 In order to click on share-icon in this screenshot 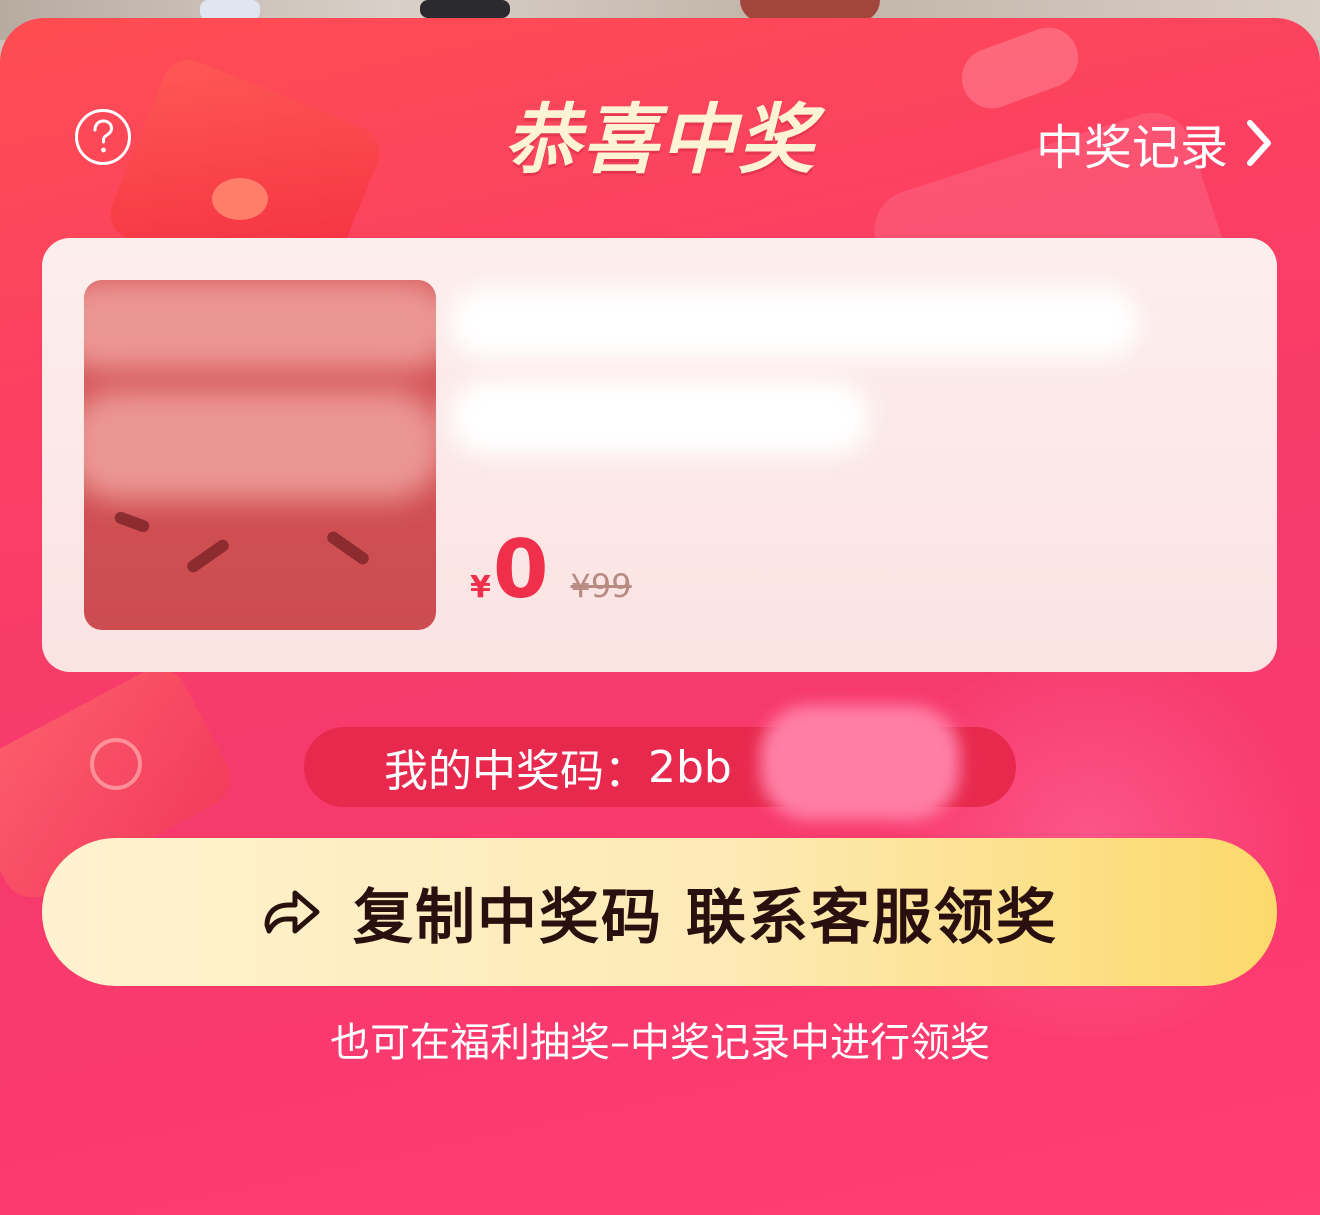, I will do `click(292, 912)`.